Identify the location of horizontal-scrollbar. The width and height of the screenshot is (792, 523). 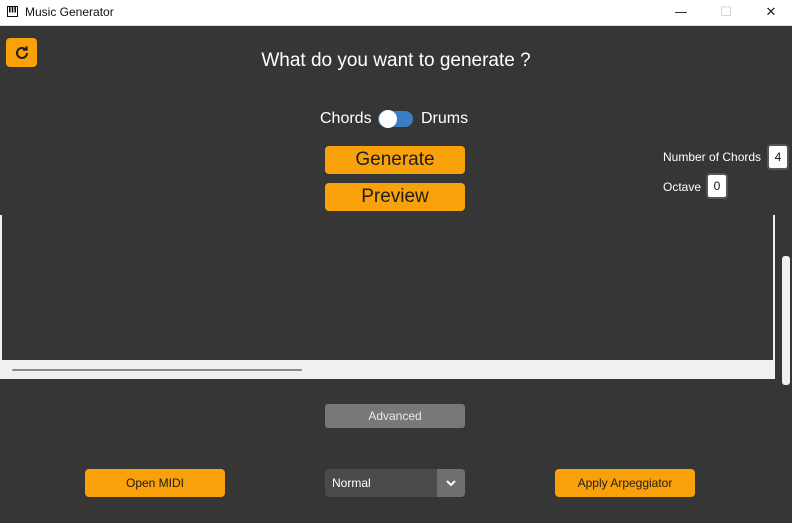
(387, 369).